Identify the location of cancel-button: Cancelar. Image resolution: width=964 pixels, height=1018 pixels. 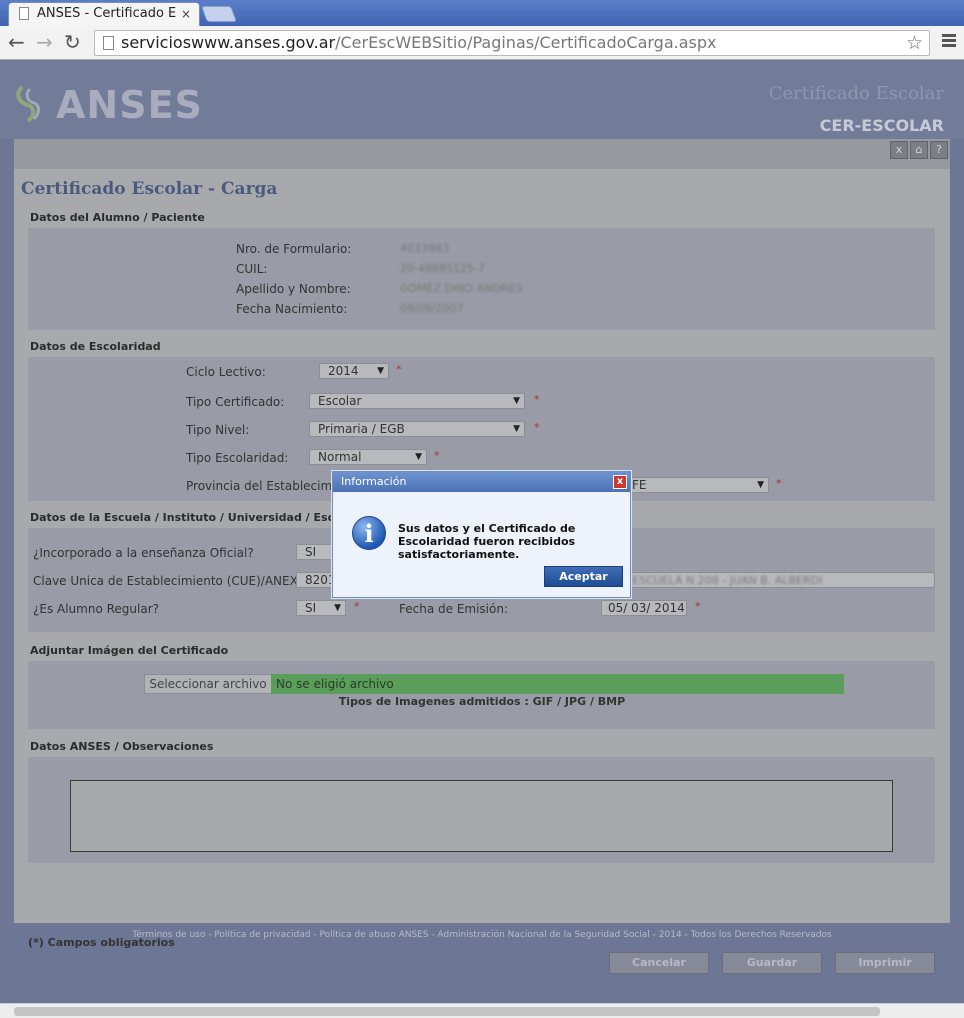
(659, 963).